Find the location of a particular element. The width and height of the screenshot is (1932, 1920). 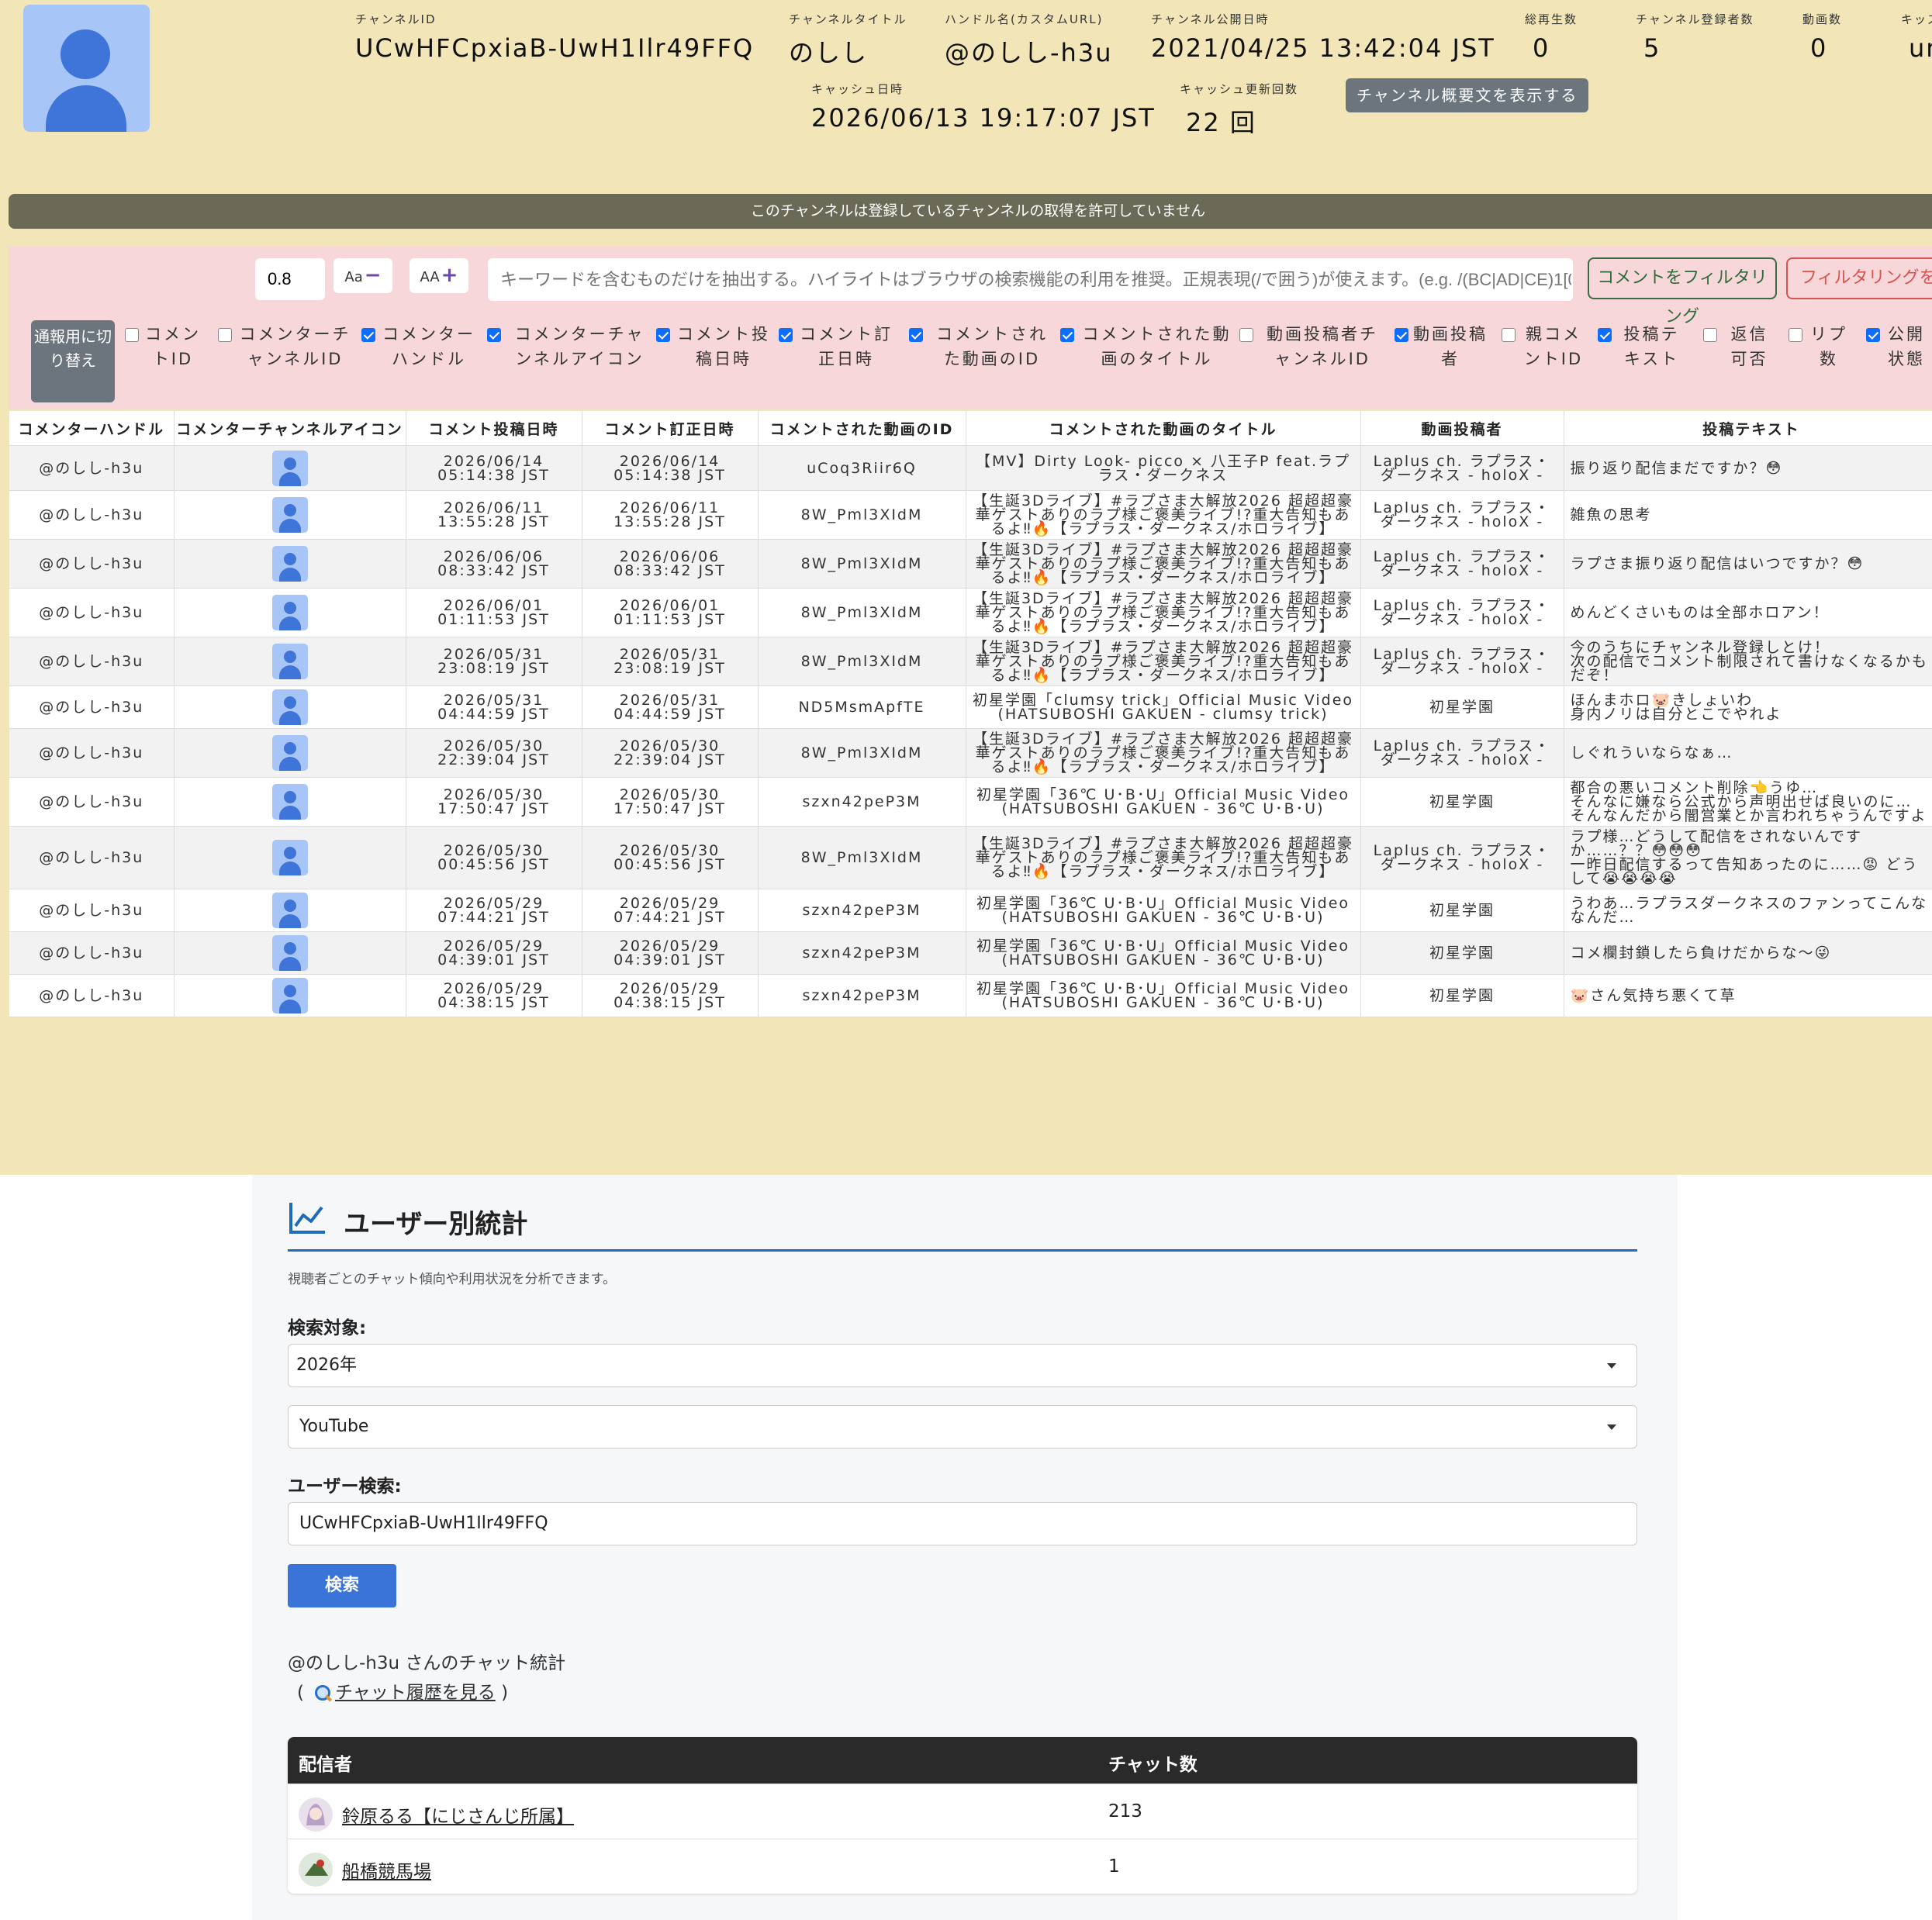

filter-comments-button: コメントをフィルタリング is located at coordinates (1682, 291).